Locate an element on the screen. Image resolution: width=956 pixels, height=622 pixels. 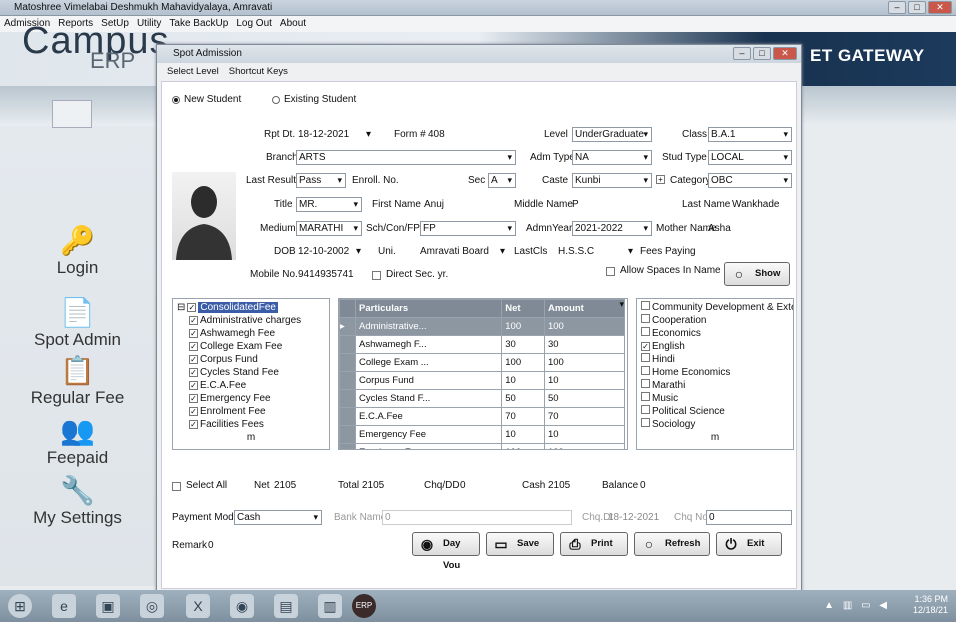
show-button: ○ Show is located at coordinates (757, 274).